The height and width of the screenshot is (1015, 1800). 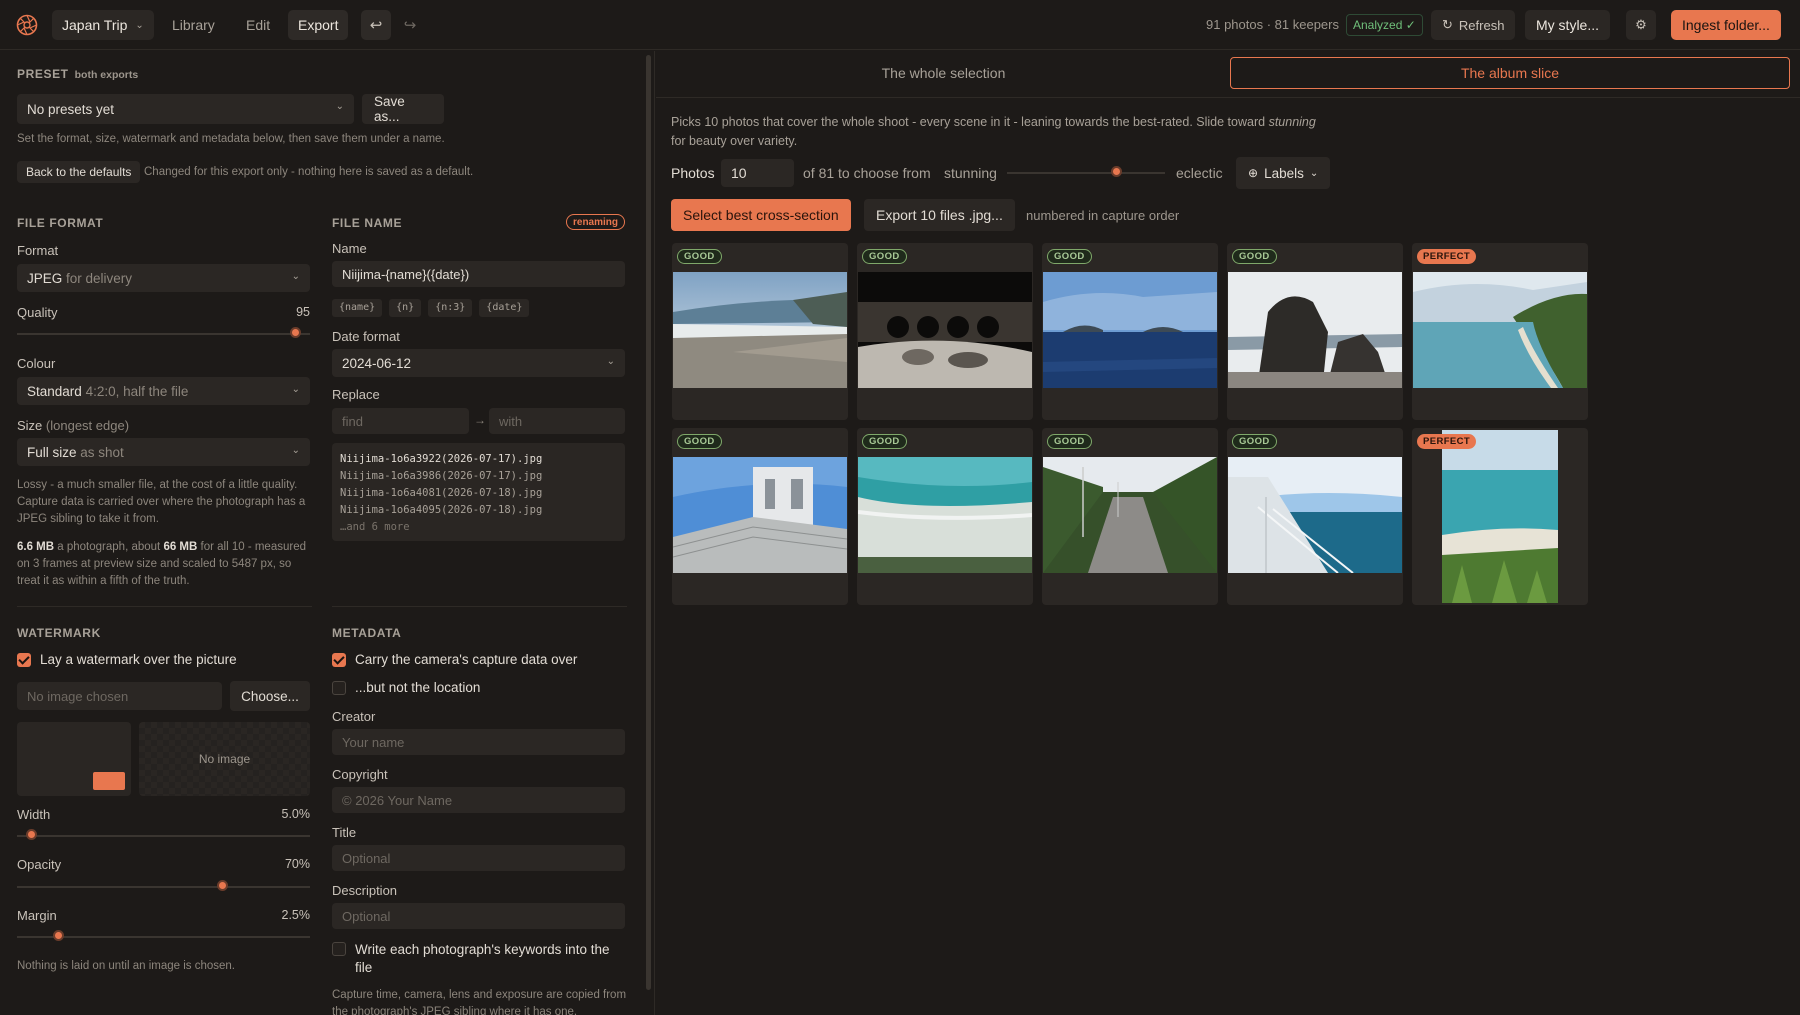 What do you see at coordinates (224, 759) in the screenshot?
I see `no-image-text: No image` at bounding box center [224, 759].